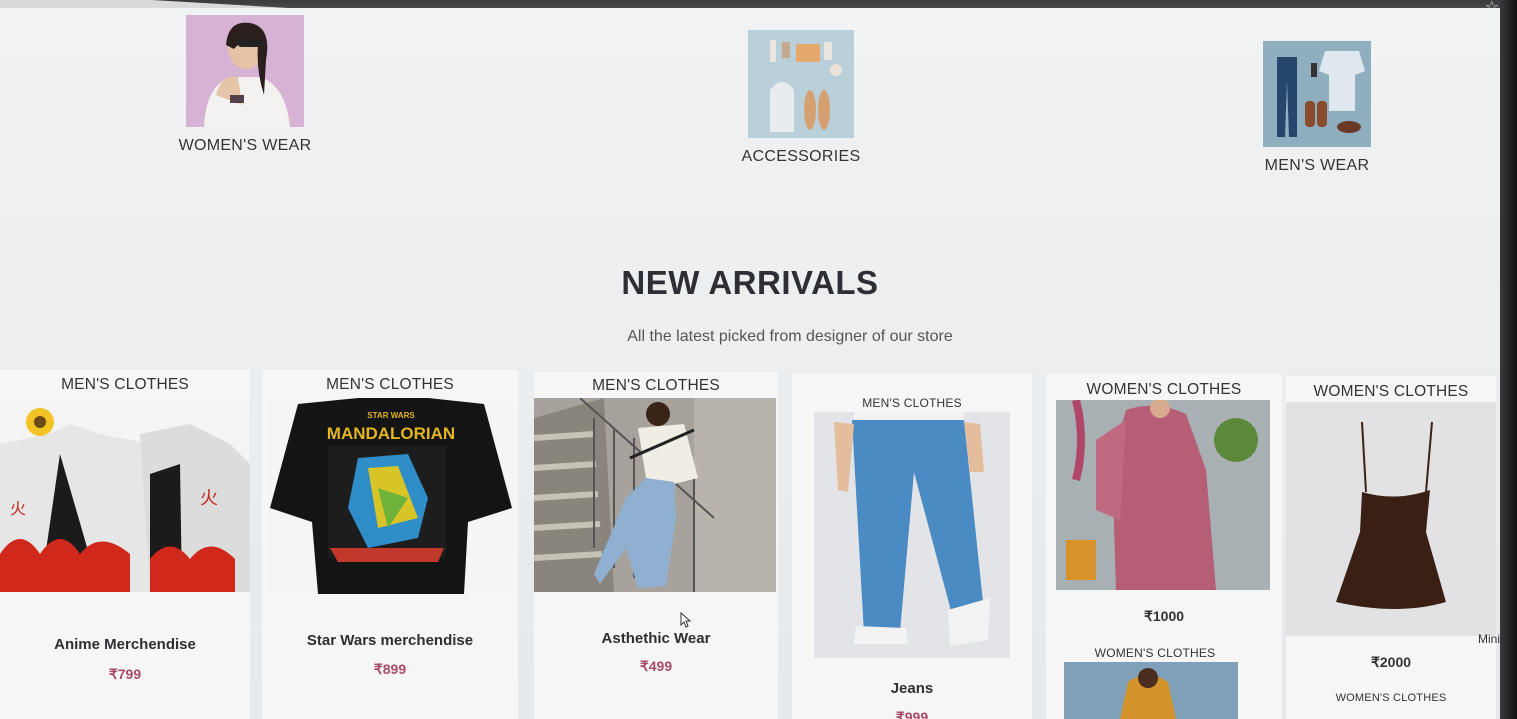  I want to click on product-card: WOMEN'S CLOTHES, so click(1155, 682).